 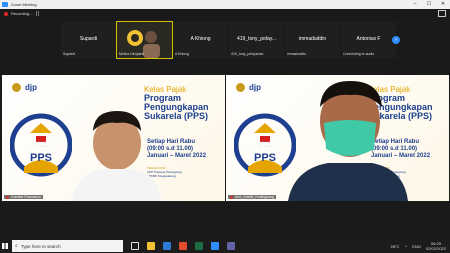 I want to click on excel-icon, so click(x=199, y=246).